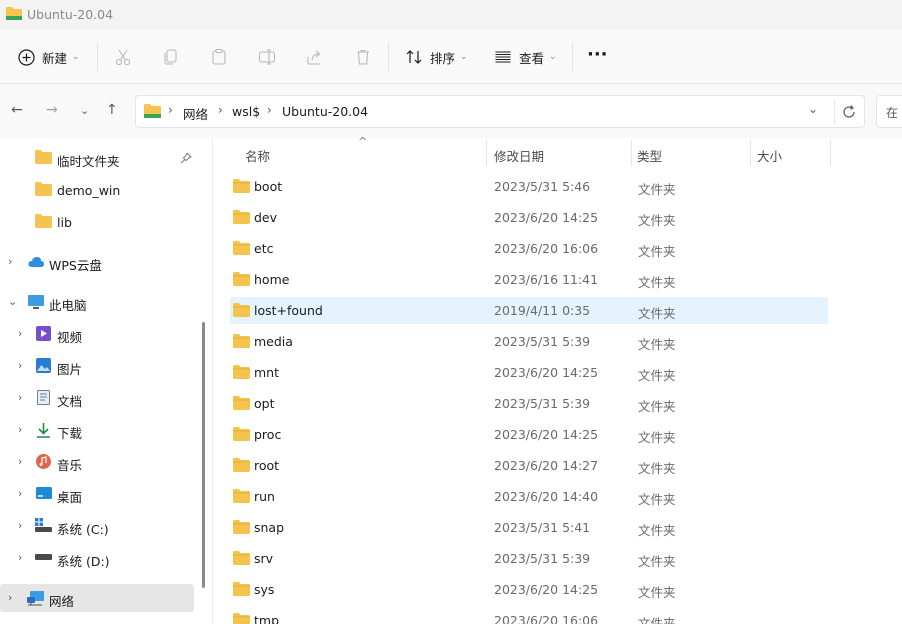  I want to click on table-row: proc 2023/6/20 14:25 文件夹, so click(529, 434).